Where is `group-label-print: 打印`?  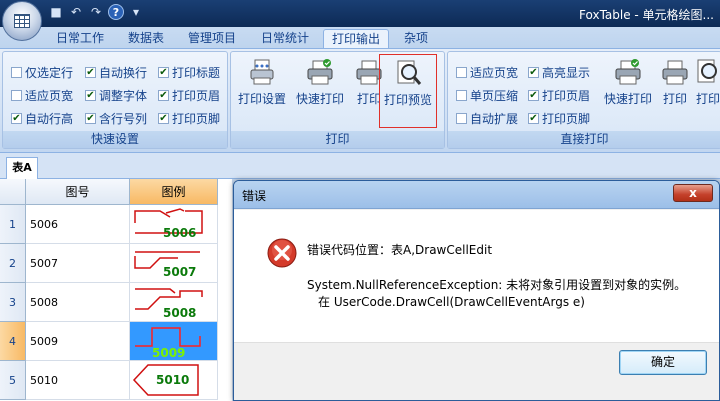
group-label-print: 打印 is located at coordinates (337, 139).